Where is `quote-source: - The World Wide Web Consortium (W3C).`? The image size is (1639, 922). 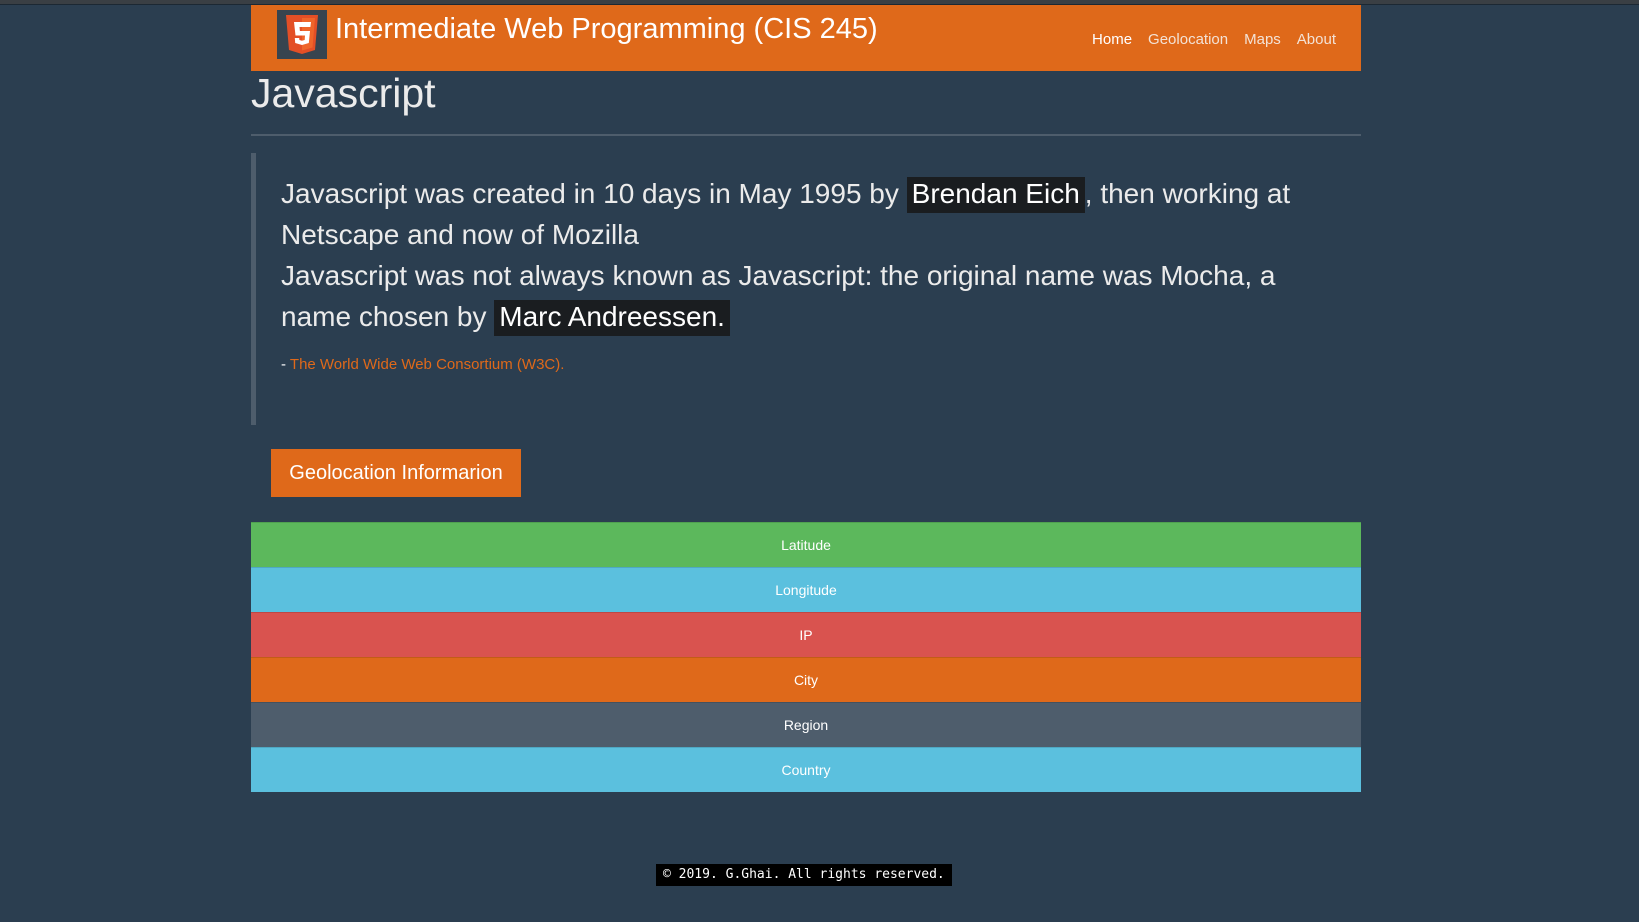 quote-source: - The World Wide Web Consortium (W3C). is located at coordinates (422, 364).